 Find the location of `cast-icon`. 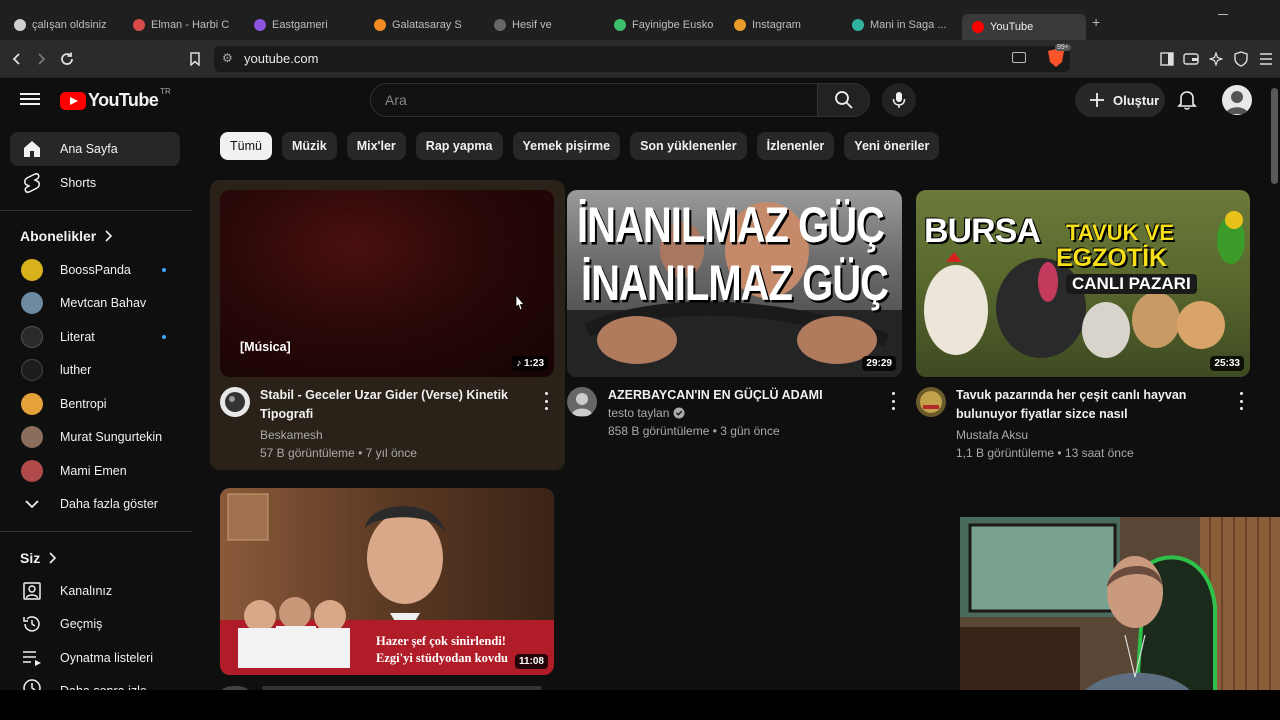

cast-icon is located at coordinates (1019, 57).